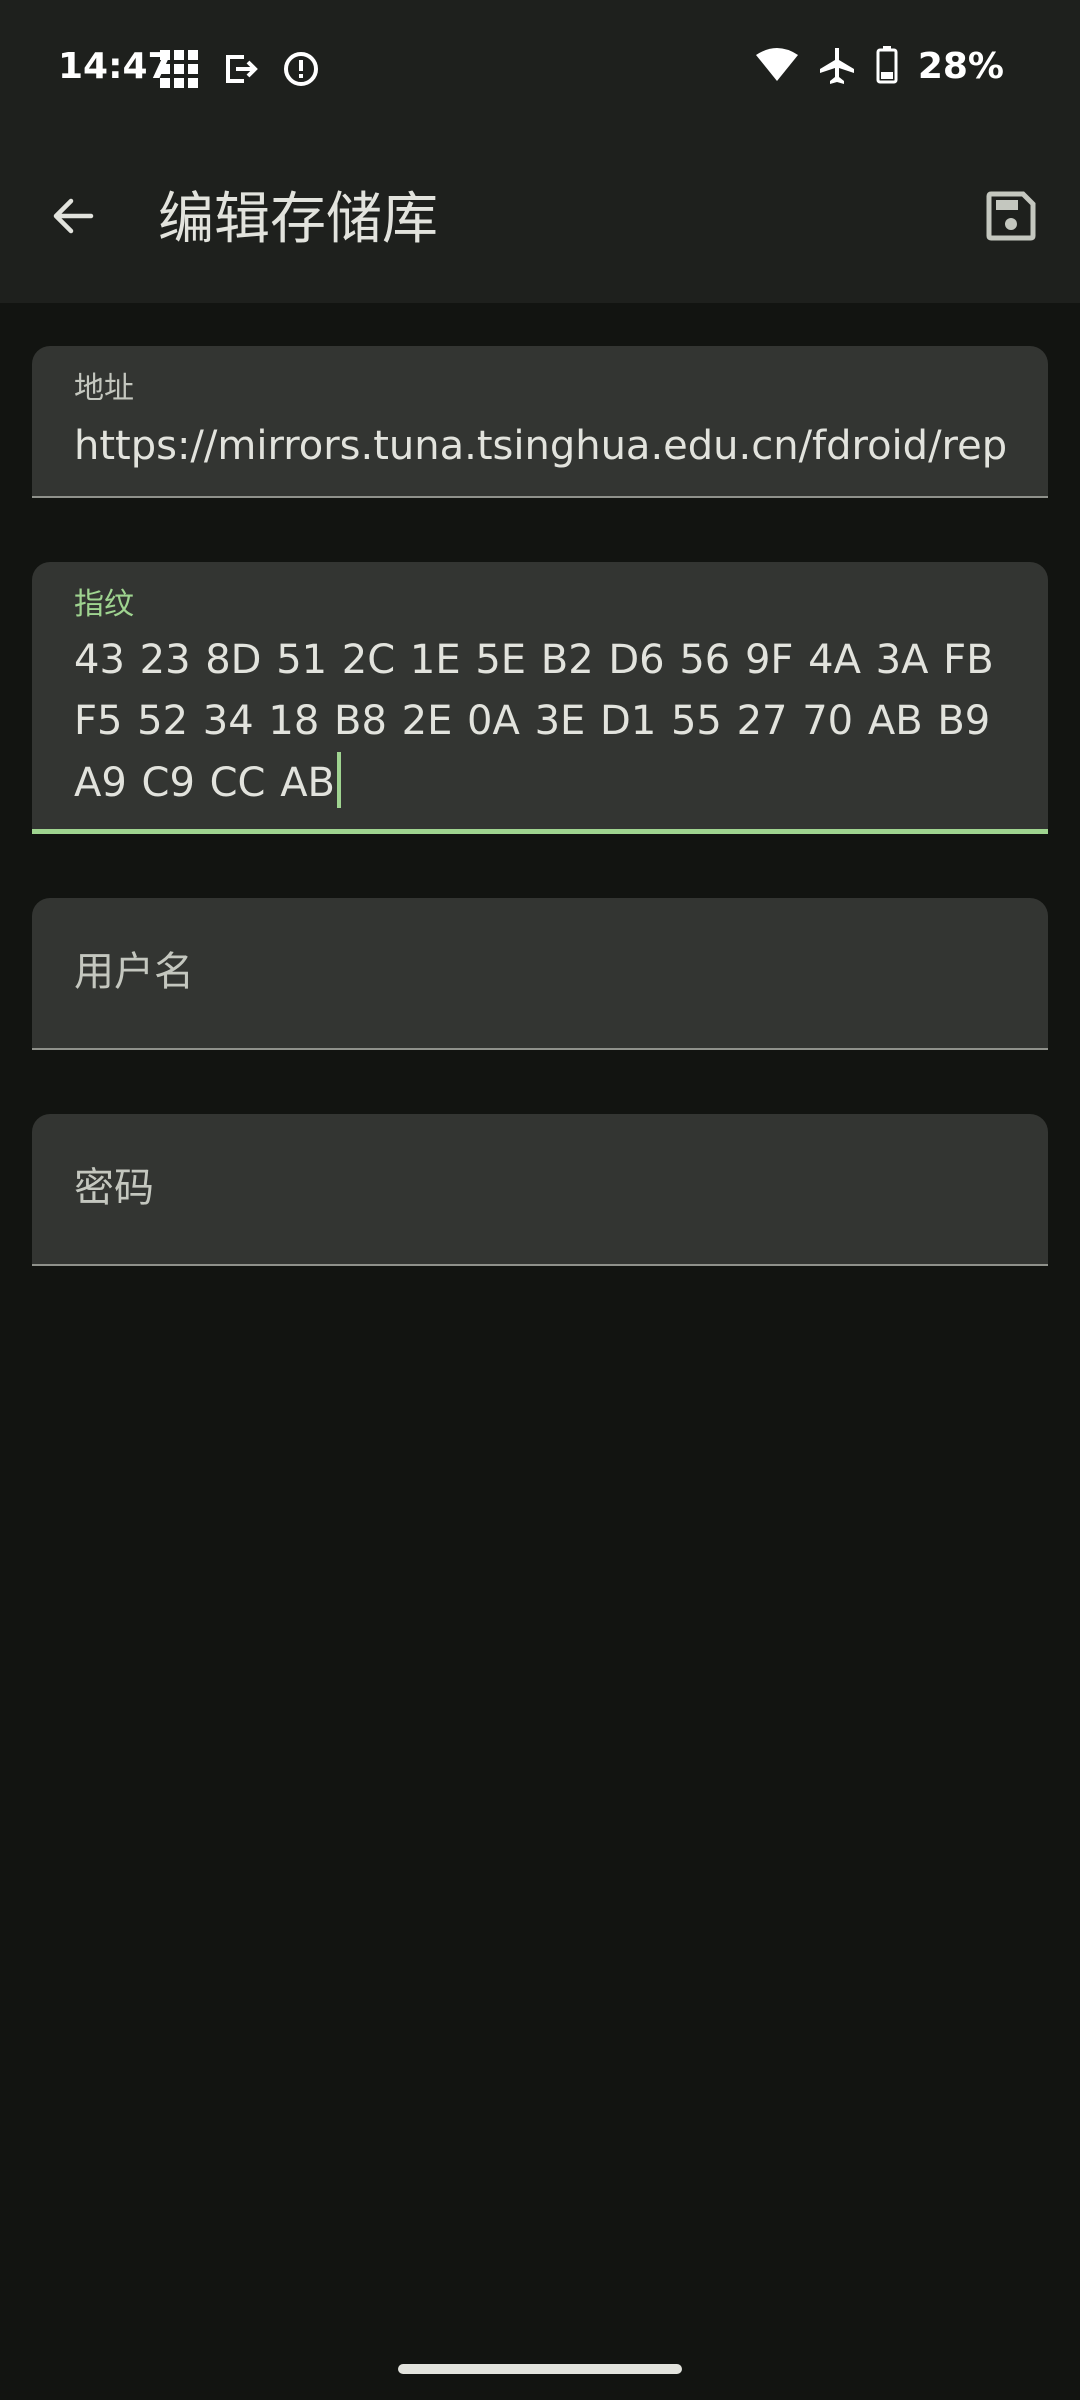 The width and height of the screenshot is (1080, 2400). What do you see at coordinates (776, 67) in the screenshot?
I see `wifi-icon` at bounding box center [776, 67].